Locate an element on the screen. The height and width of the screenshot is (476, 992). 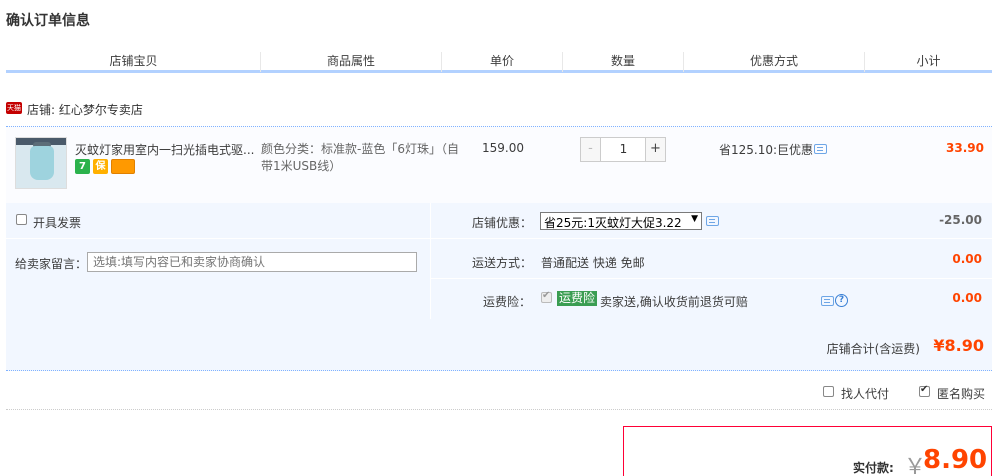
insurance-chat-icon is located at coordinates (827, 301).